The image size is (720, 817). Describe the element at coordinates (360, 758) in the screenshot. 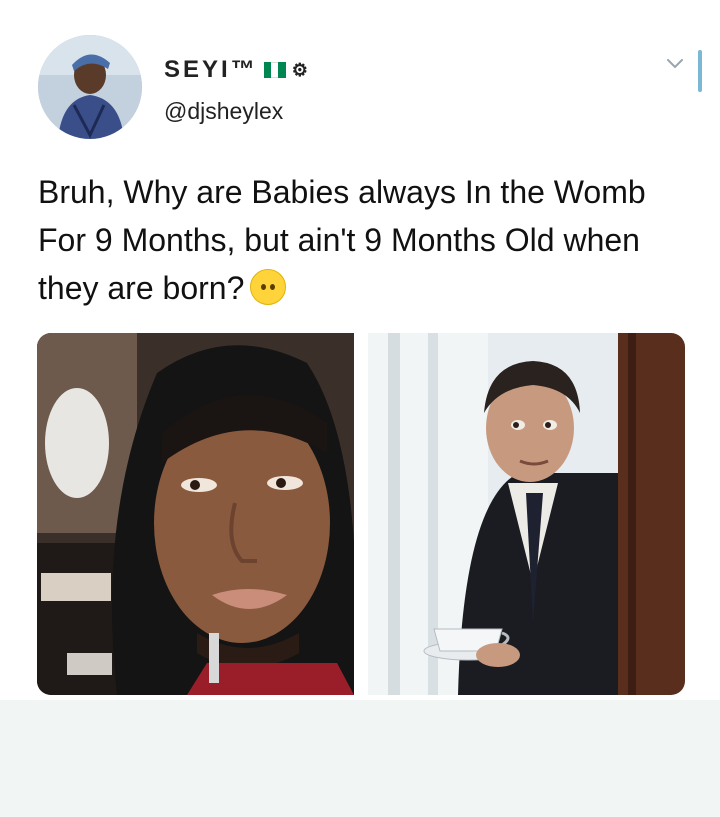

I see `background-area` at that location.